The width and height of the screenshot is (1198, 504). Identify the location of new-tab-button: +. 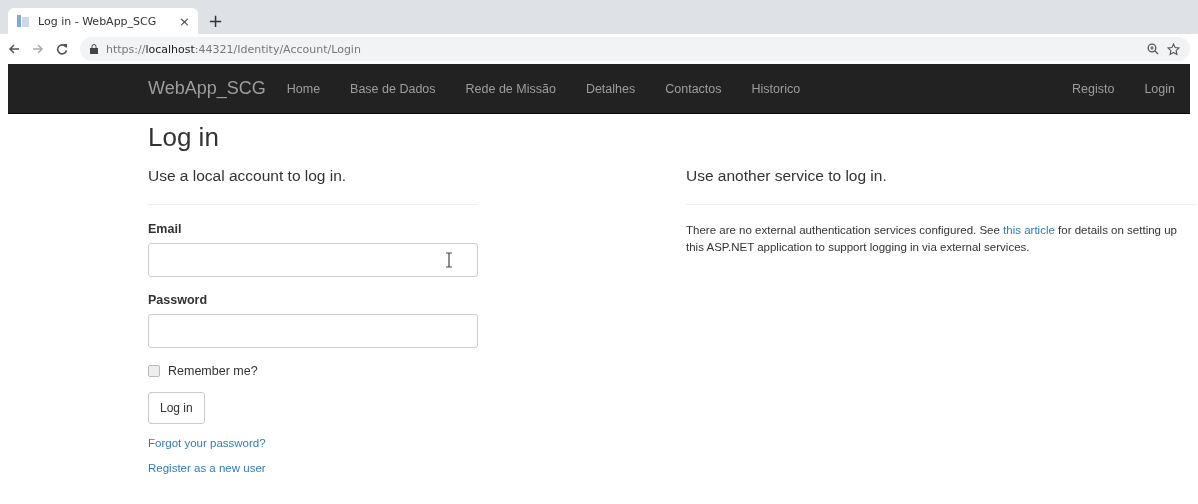
(216, 21).